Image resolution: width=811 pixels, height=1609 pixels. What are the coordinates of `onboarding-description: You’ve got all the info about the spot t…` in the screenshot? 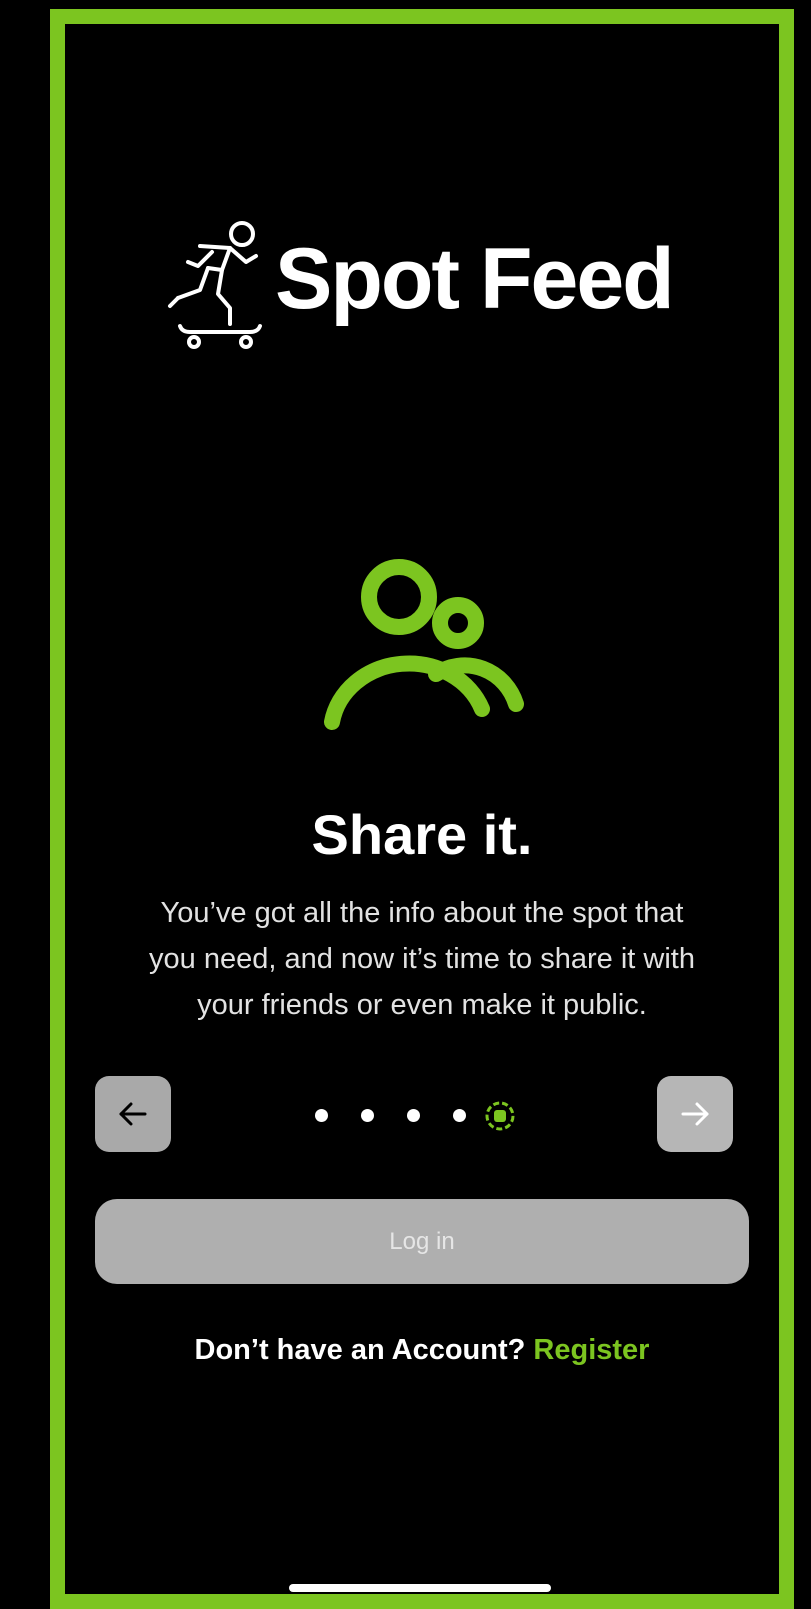 It's located at (422, 959).